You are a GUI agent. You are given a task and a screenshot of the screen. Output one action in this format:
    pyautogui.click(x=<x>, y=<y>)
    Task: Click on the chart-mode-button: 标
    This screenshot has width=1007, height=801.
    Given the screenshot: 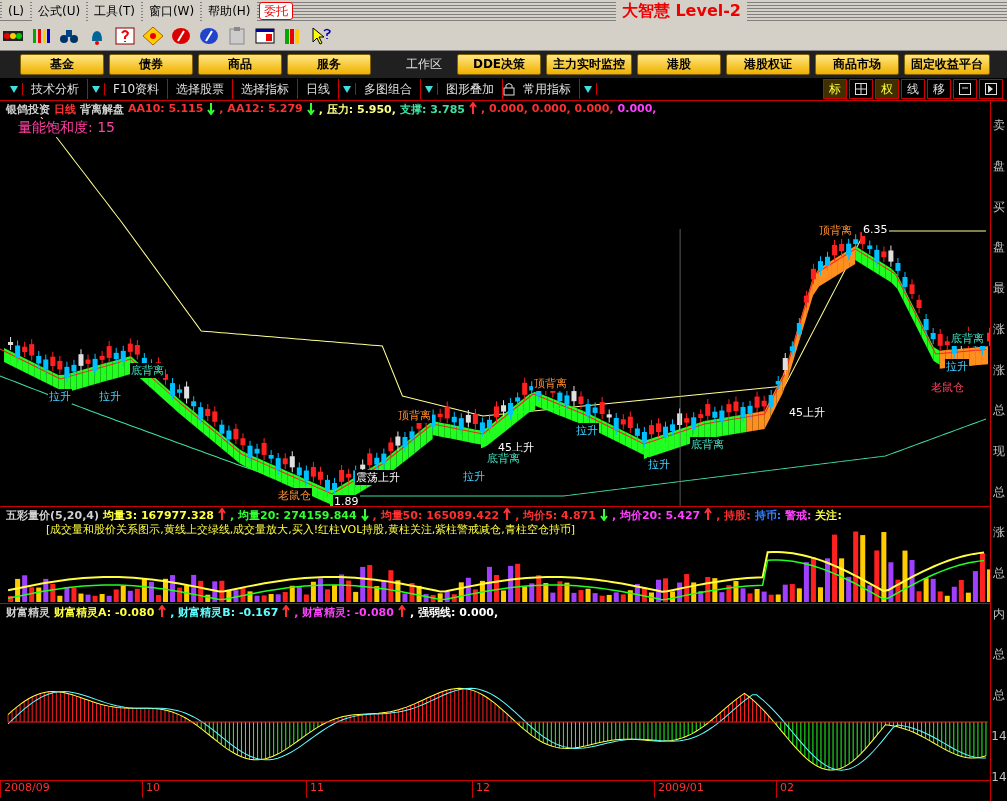 What is the action you would take?
    pyautogui.click(x=835, y=89)
    